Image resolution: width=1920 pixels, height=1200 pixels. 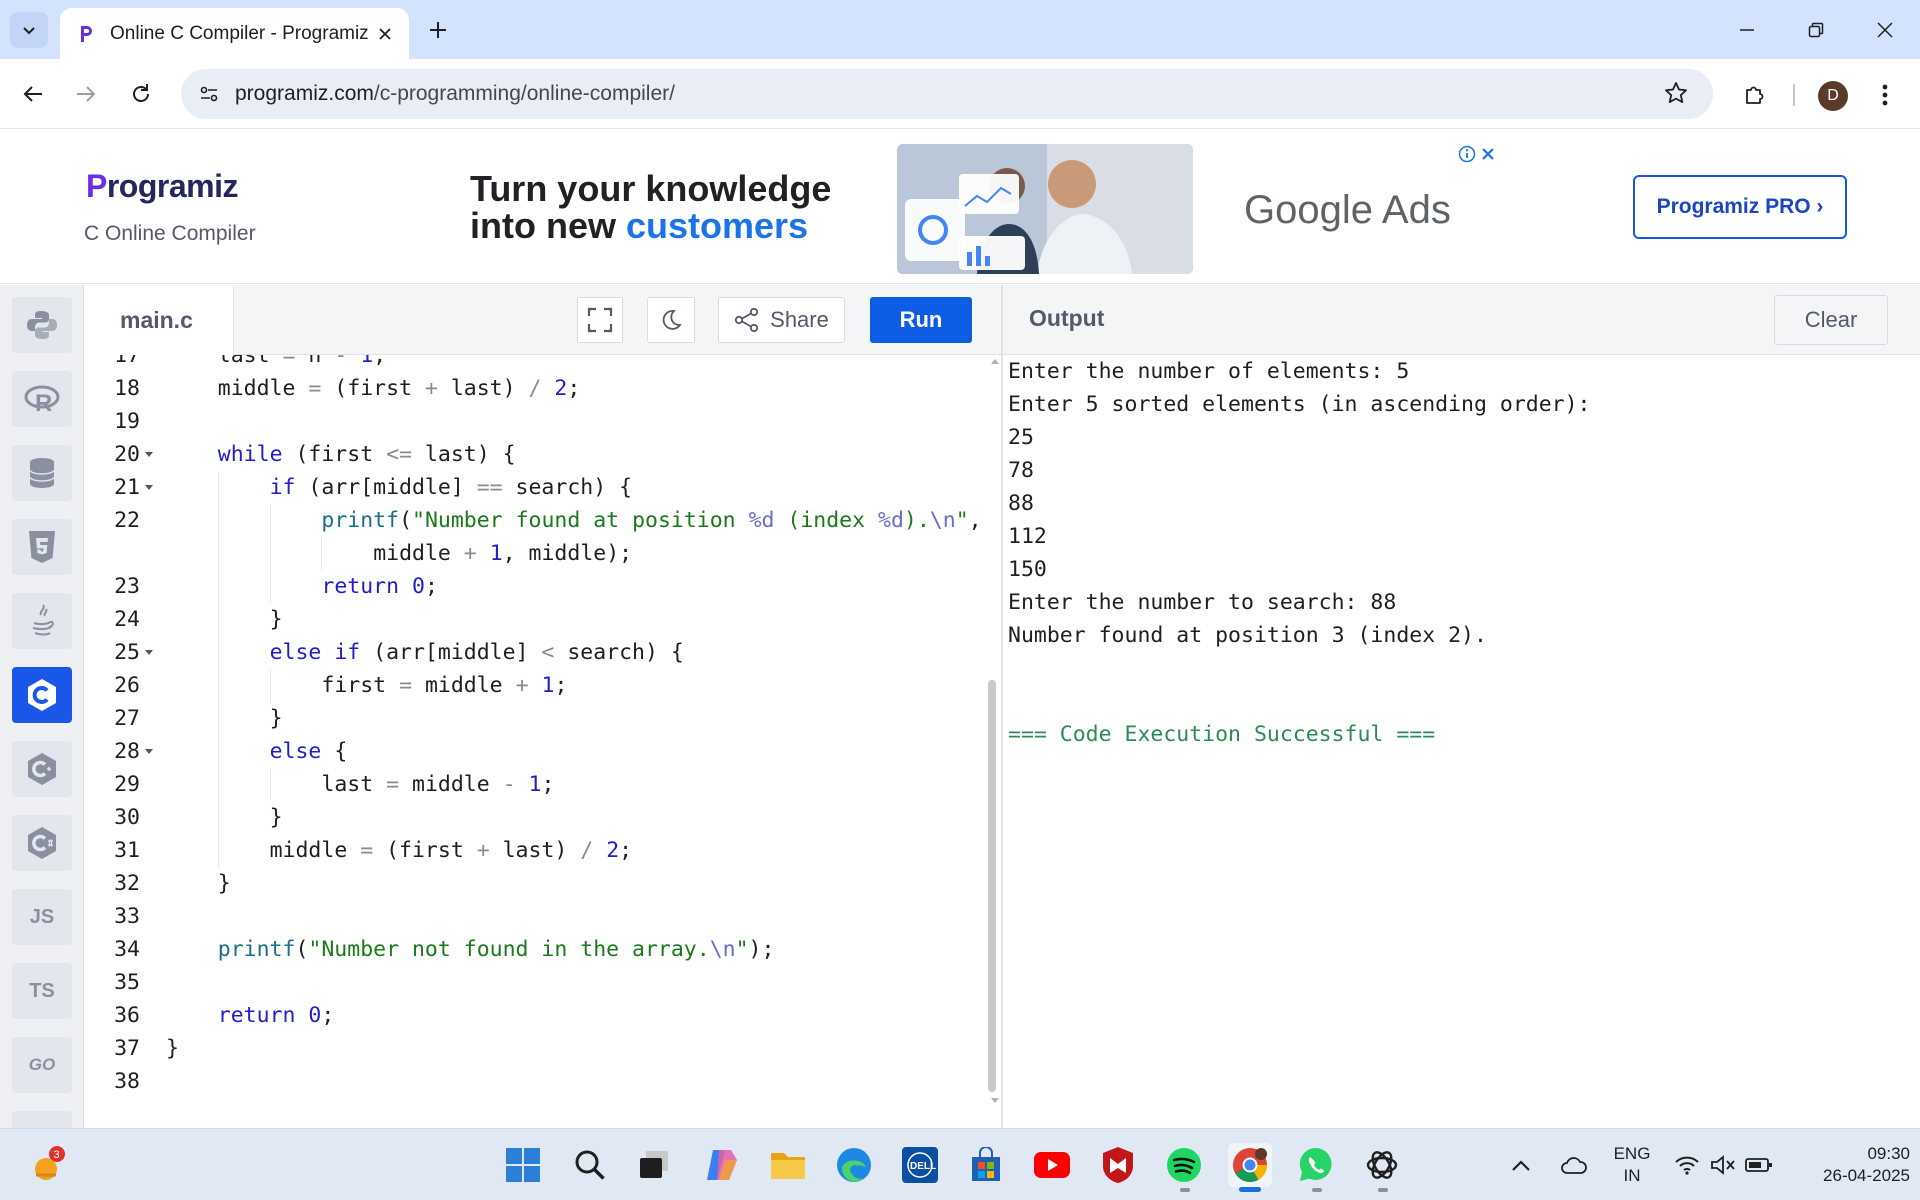 I want to click on lang-javascript: JS, so click(x=42, y=917).